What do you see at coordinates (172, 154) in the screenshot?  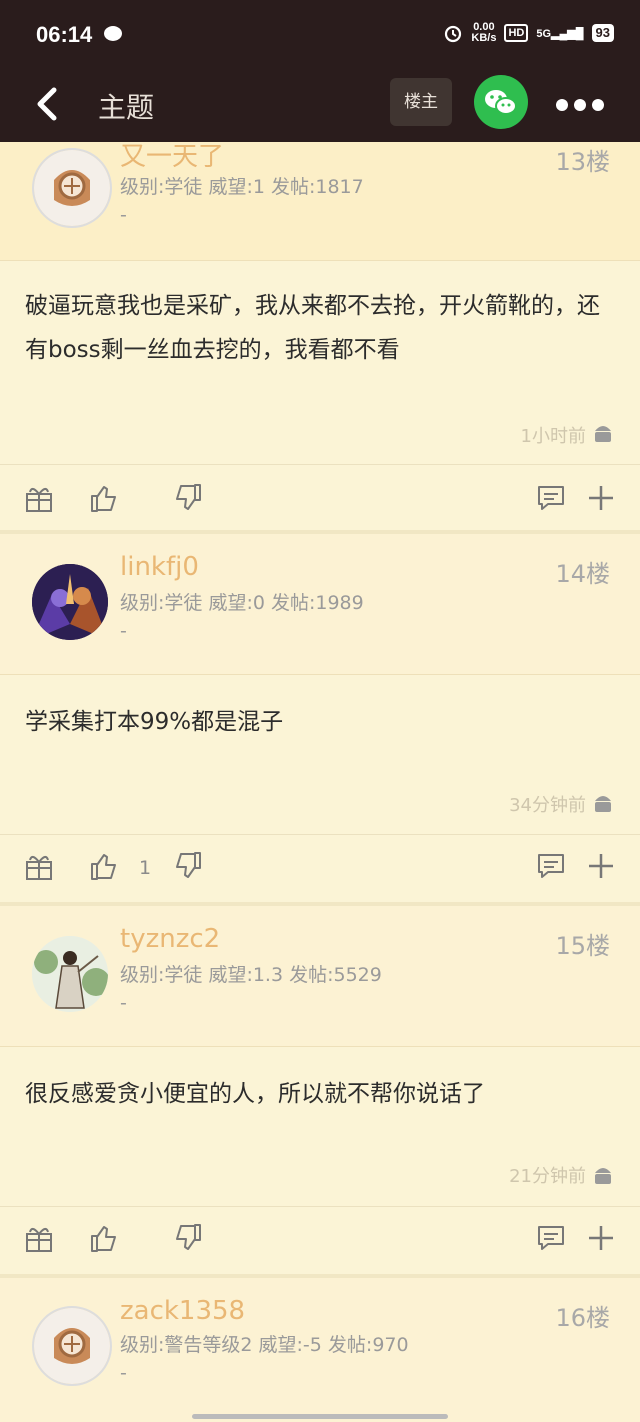 I see `username: 又一天了` at bounding box center [172, 154].